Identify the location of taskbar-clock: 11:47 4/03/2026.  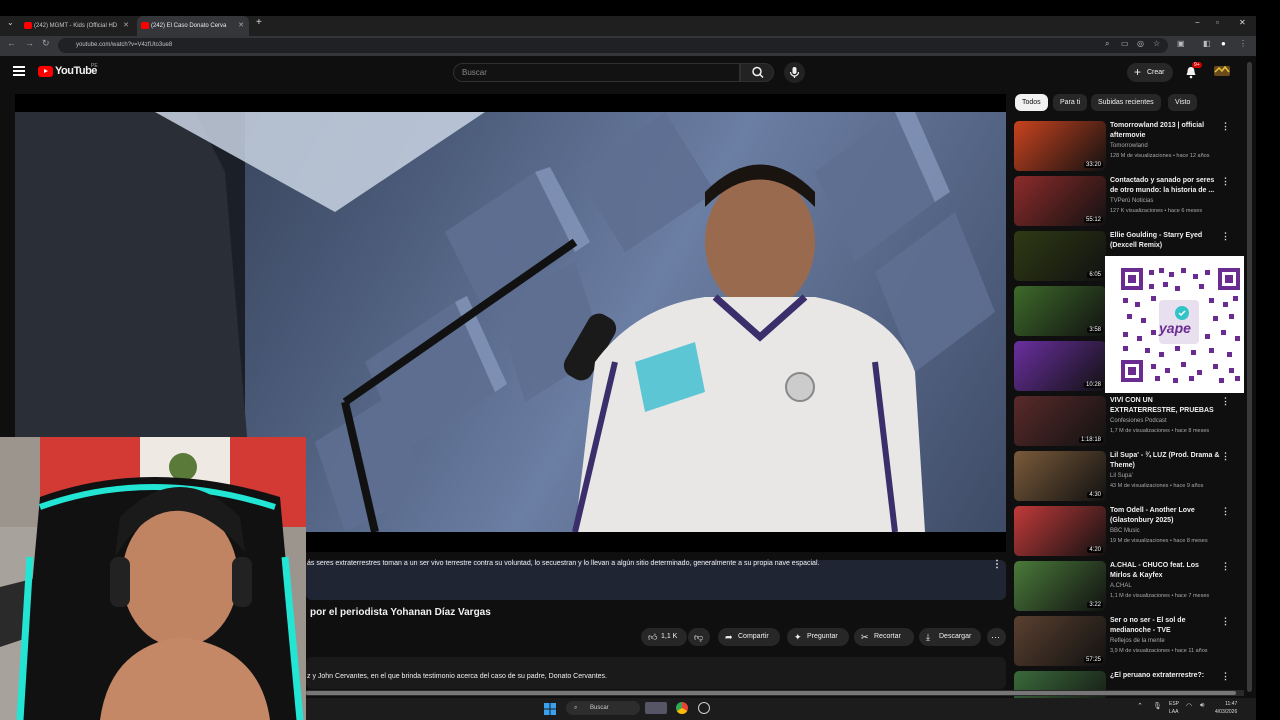
(1226, 708).